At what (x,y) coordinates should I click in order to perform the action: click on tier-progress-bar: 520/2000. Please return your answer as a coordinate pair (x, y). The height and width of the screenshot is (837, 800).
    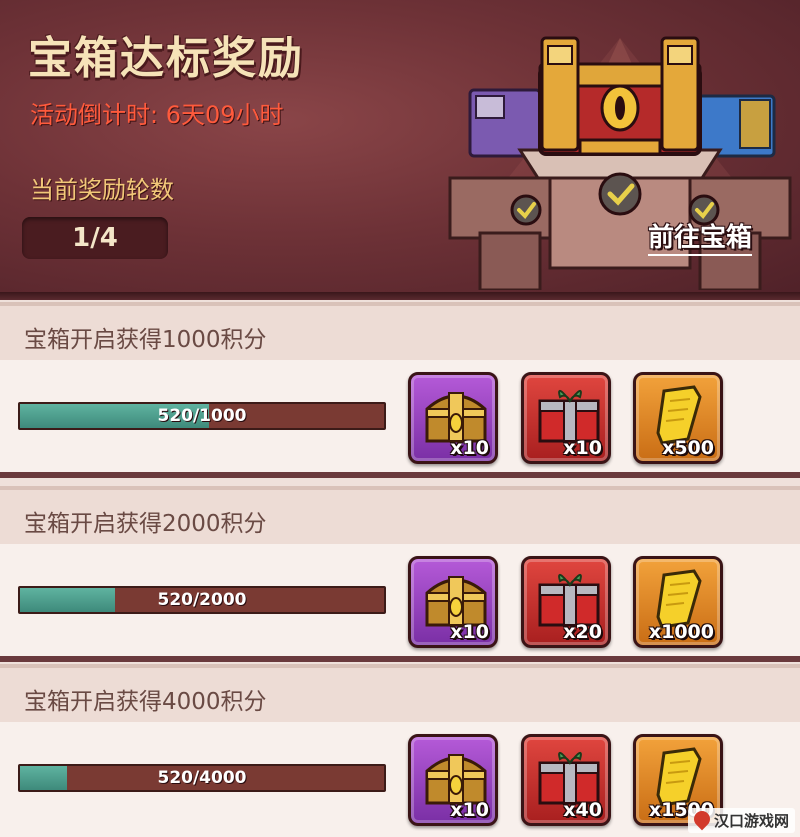
    Looking at the image, I should click on (202, 600).